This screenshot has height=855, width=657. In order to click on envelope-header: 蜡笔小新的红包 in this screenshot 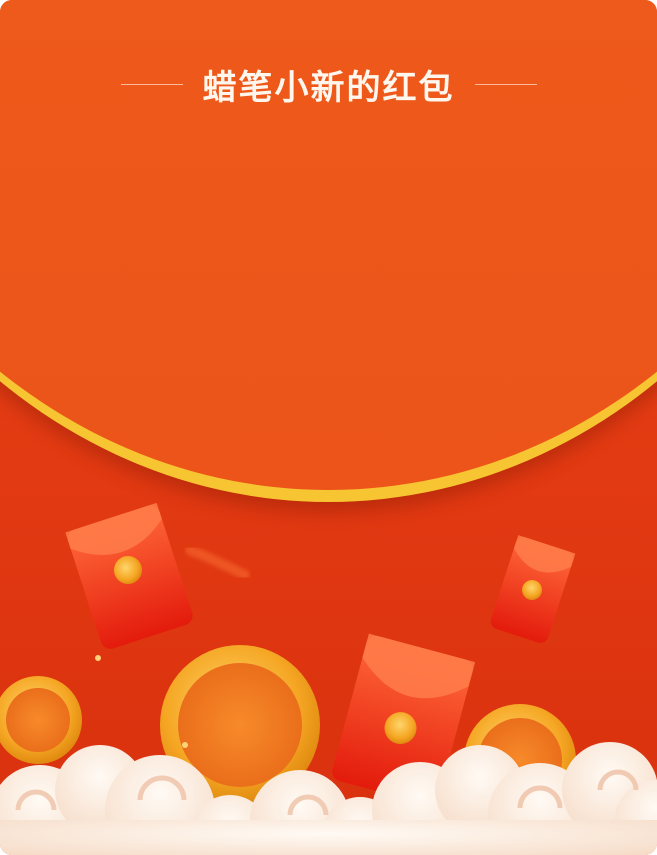, I will do `click(328, 84)`.